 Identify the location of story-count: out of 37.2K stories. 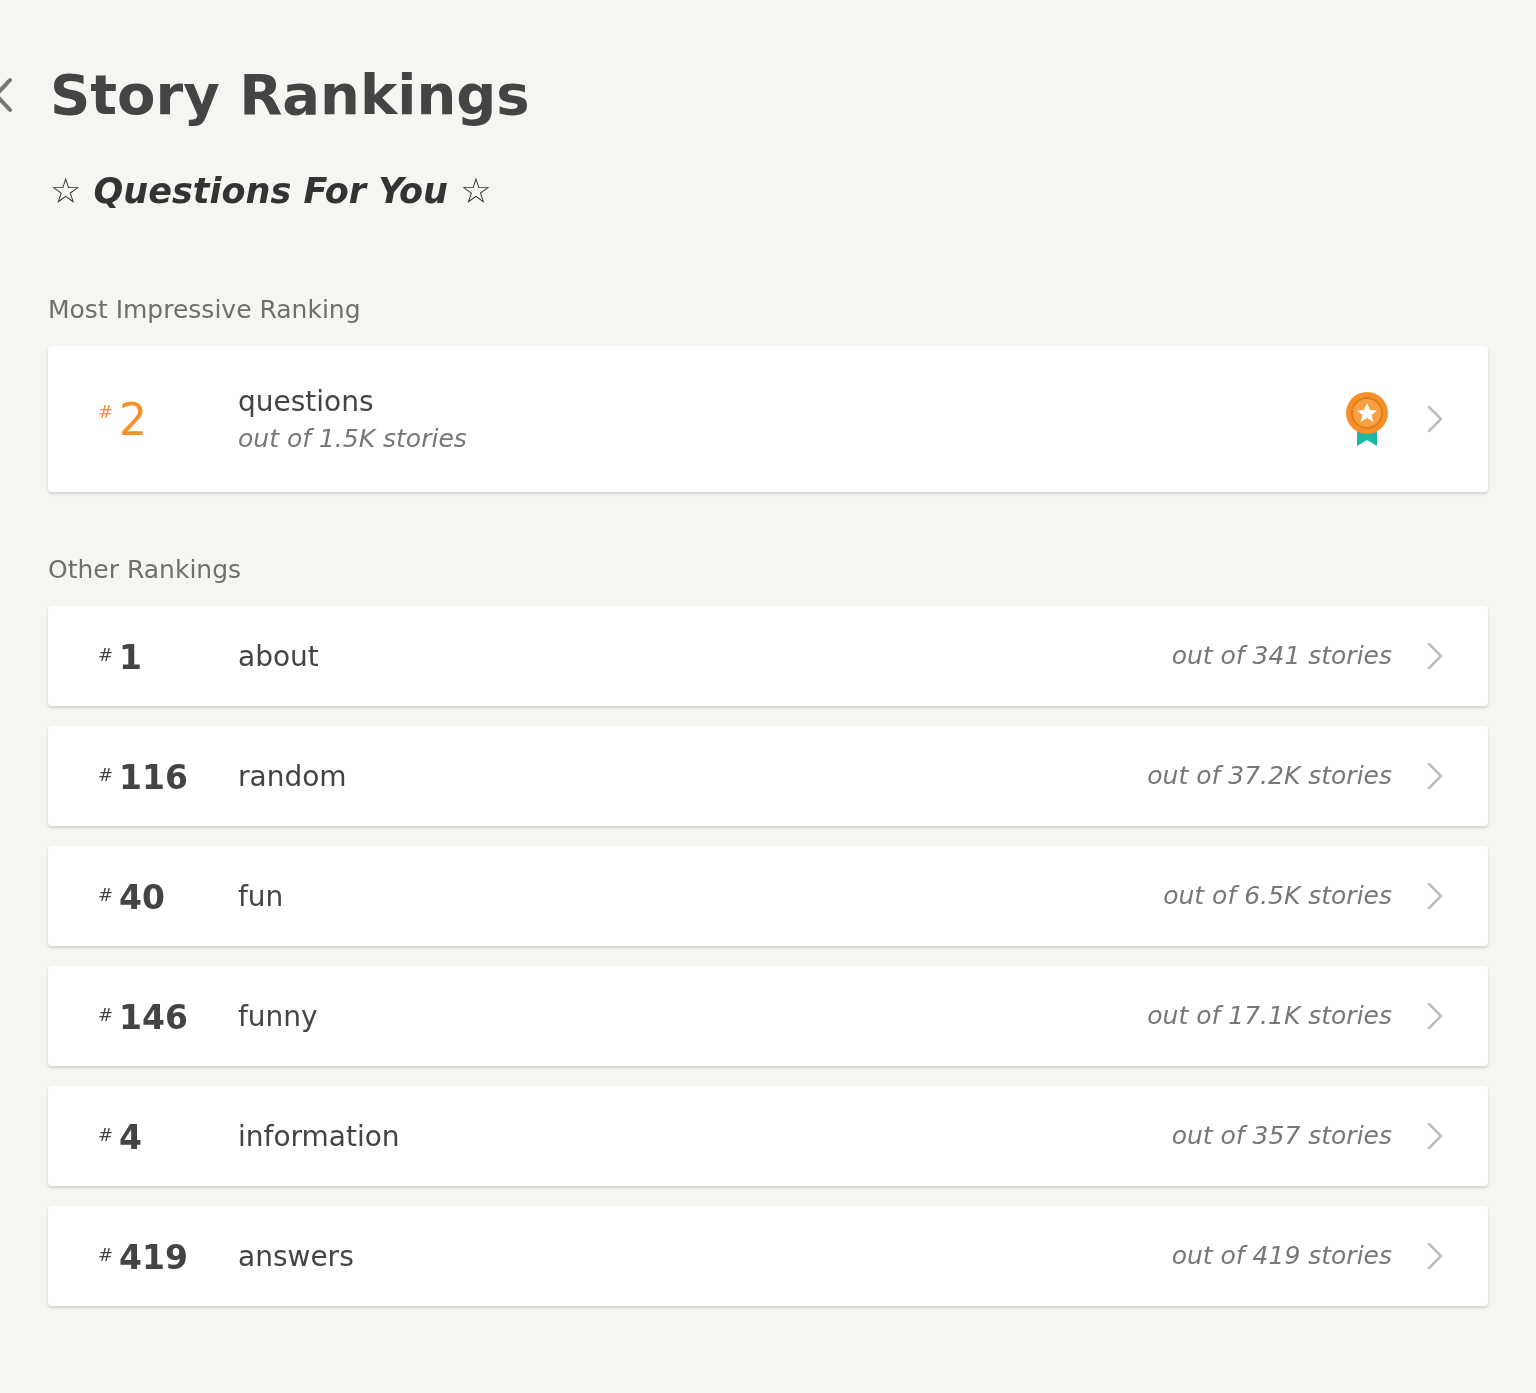
(1269, 776).